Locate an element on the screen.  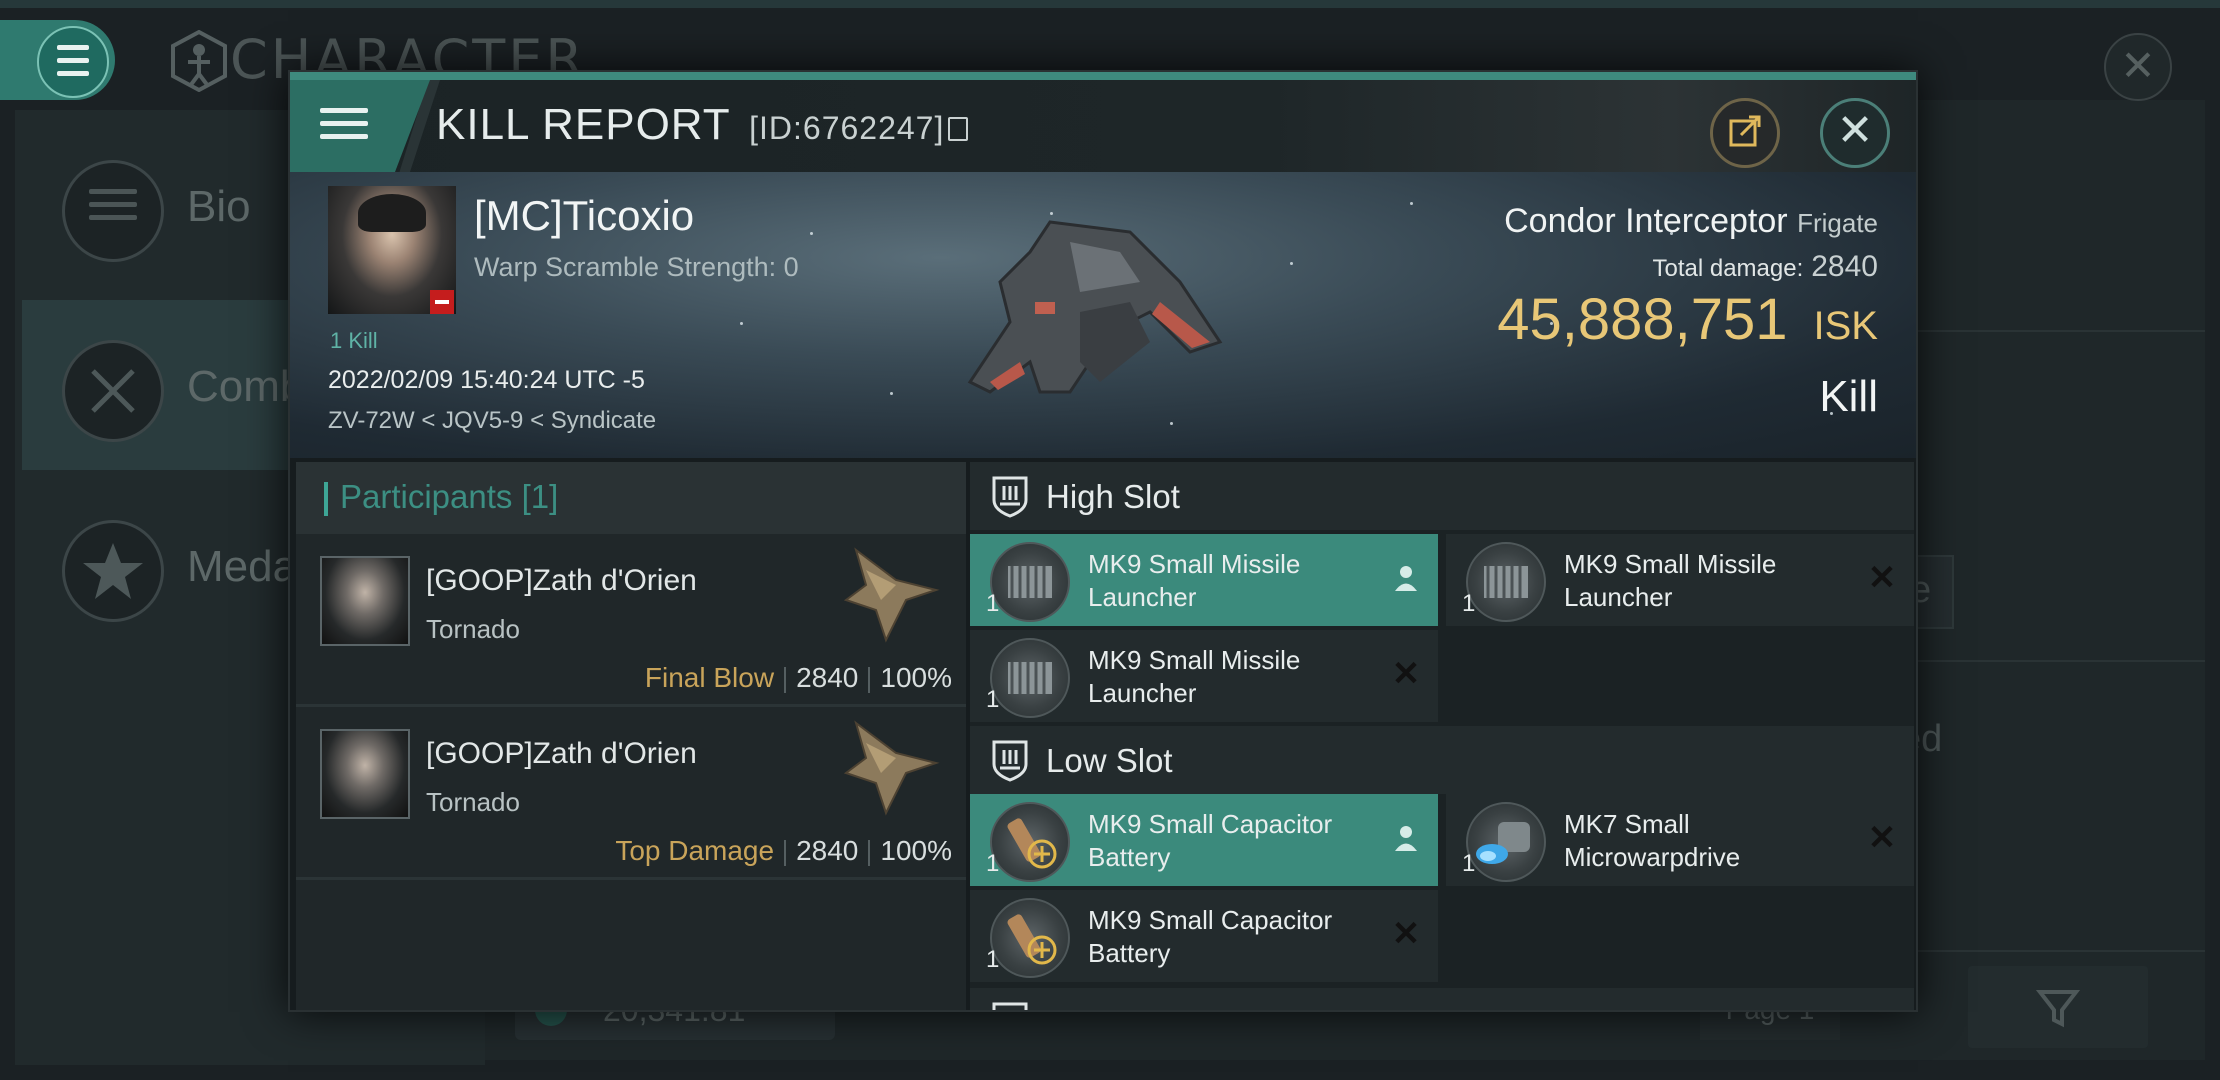
microwarpdrive-icon is located at coordinates (1506, 842).